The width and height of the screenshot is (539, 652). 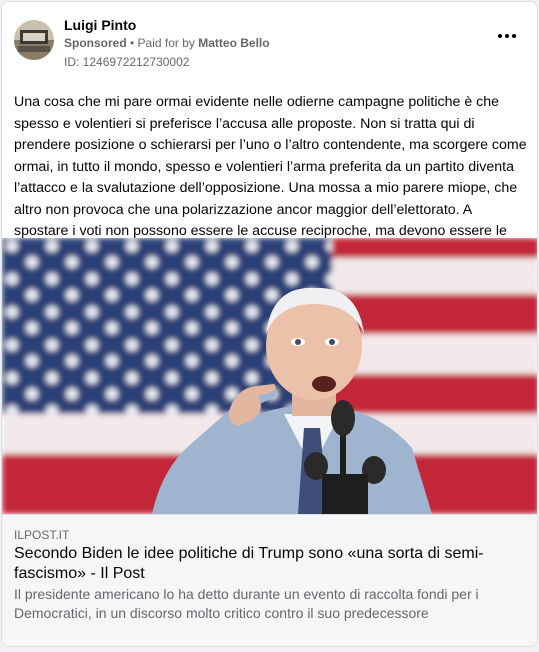 I want to click on payer-name: Matteo Bello, so click(x=233, y=43).